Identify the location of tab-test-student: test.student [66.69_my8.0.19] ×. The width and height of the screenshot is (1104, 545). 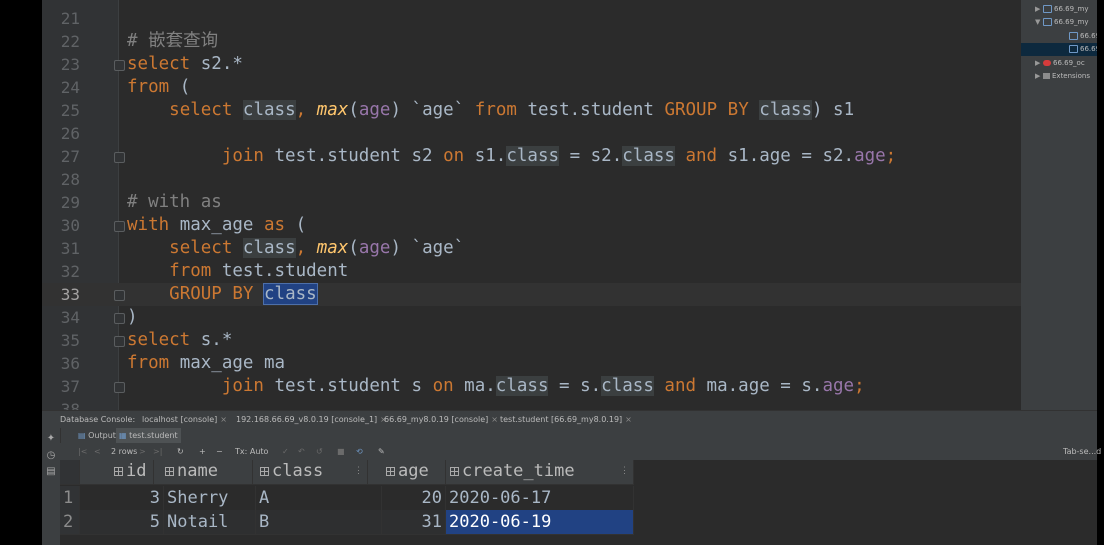
(566, 420).